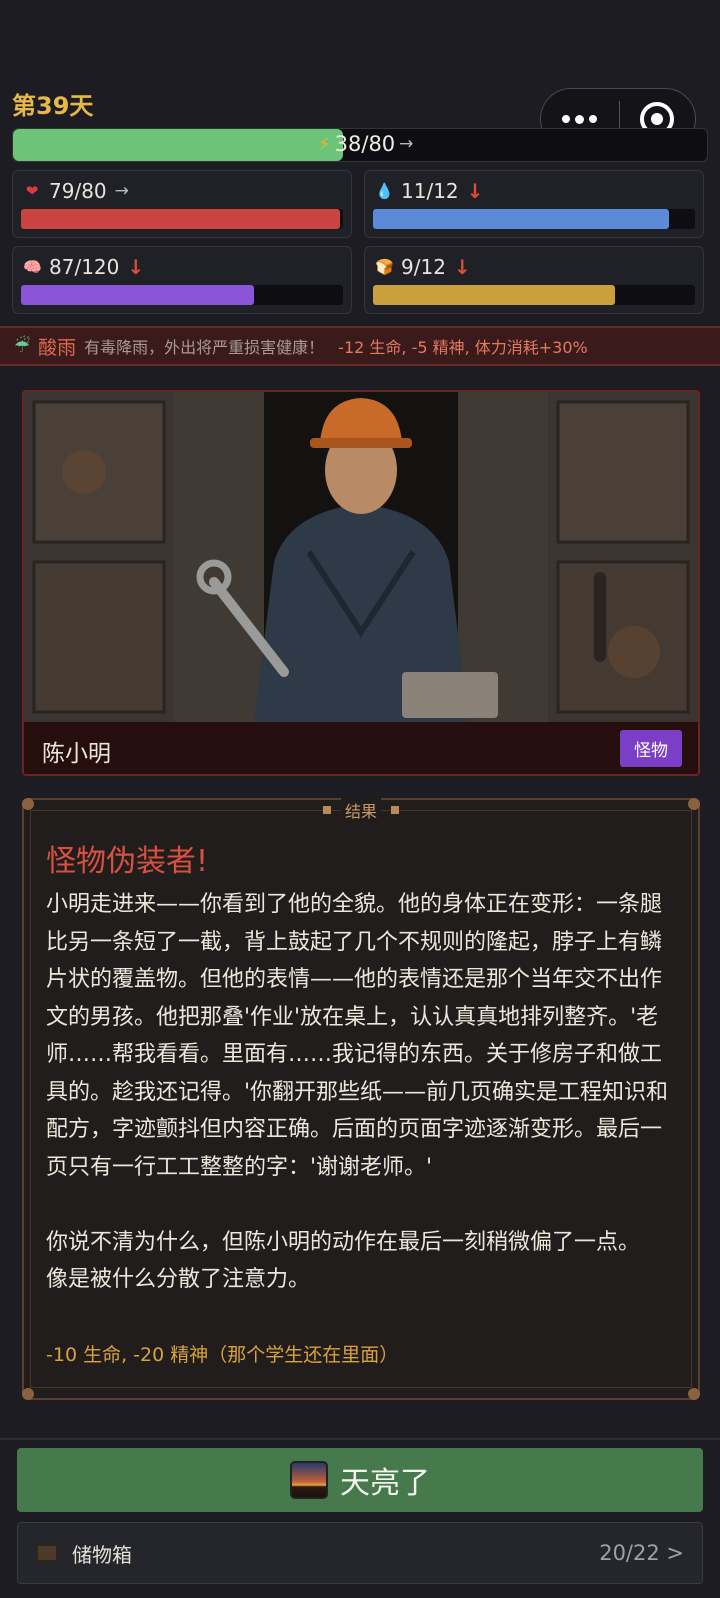 Image resolution: width=720 pixels, height=1598 pixels. I want to click on sanity-value: 87/120, so click(84, 267).